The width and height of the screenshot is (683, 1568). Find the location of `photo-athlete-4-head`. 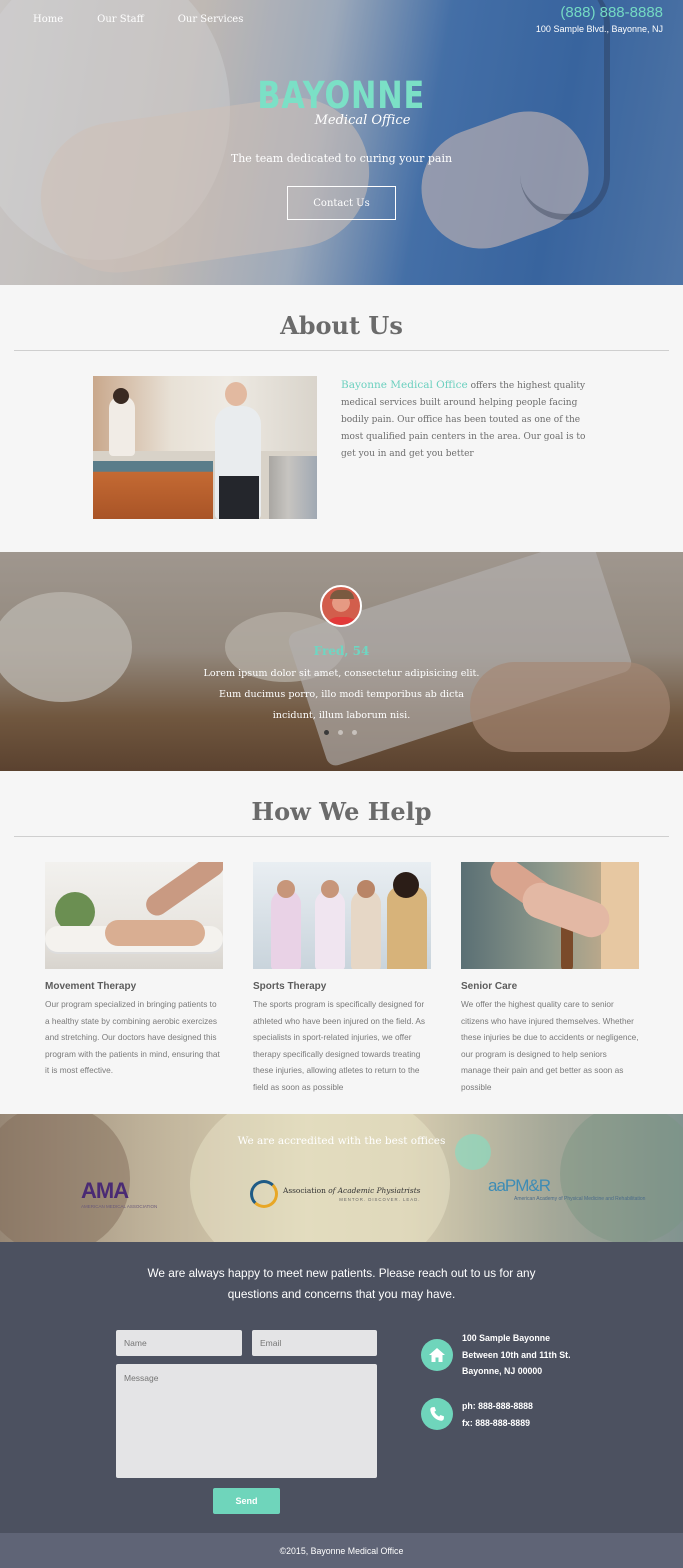

photo-athlete-4-head is located at coordinates (406, 885).